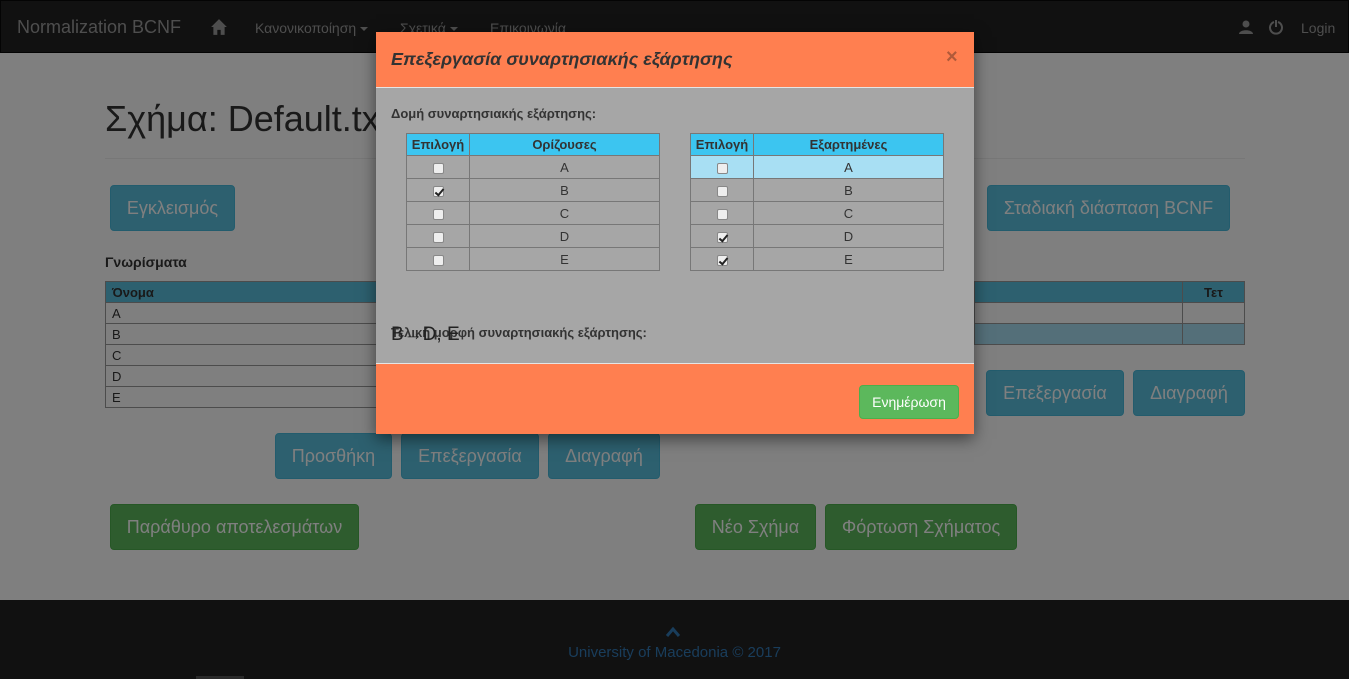 This screenshot has width=1349, height=679. Describe the element at coordinates (438, 214) in the screenshot. I see `determinant-checkbox-c` at that location.